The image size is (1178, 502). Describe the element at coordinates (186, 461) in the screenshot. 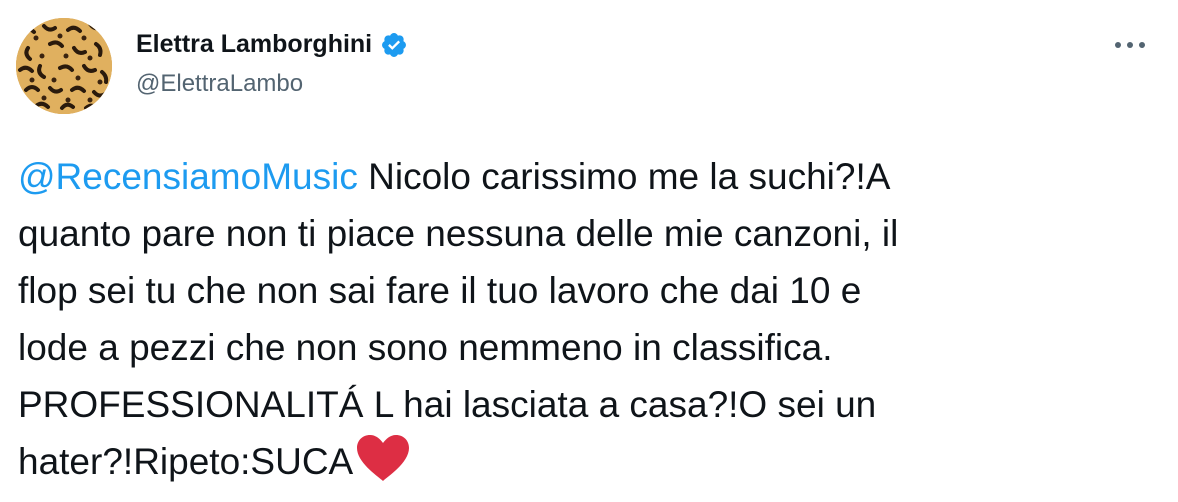

I see `tweet-text-segment: hater?!Ripeto:SUCA` at that location.